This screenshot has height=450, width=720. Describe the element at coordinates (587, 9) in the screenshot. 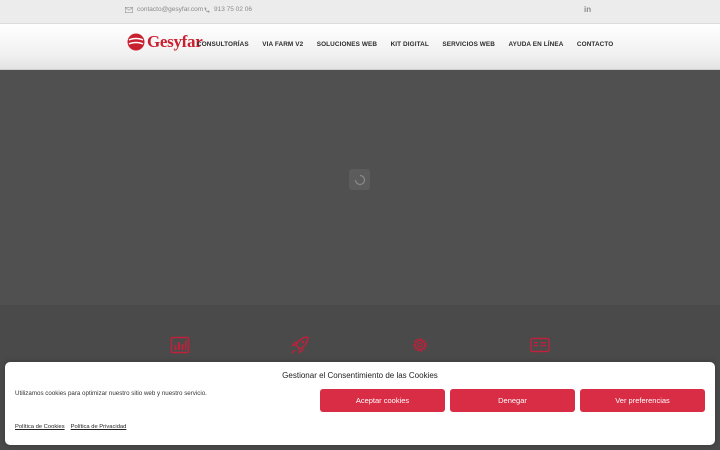

I see `linkedin-icon: in` at that location.